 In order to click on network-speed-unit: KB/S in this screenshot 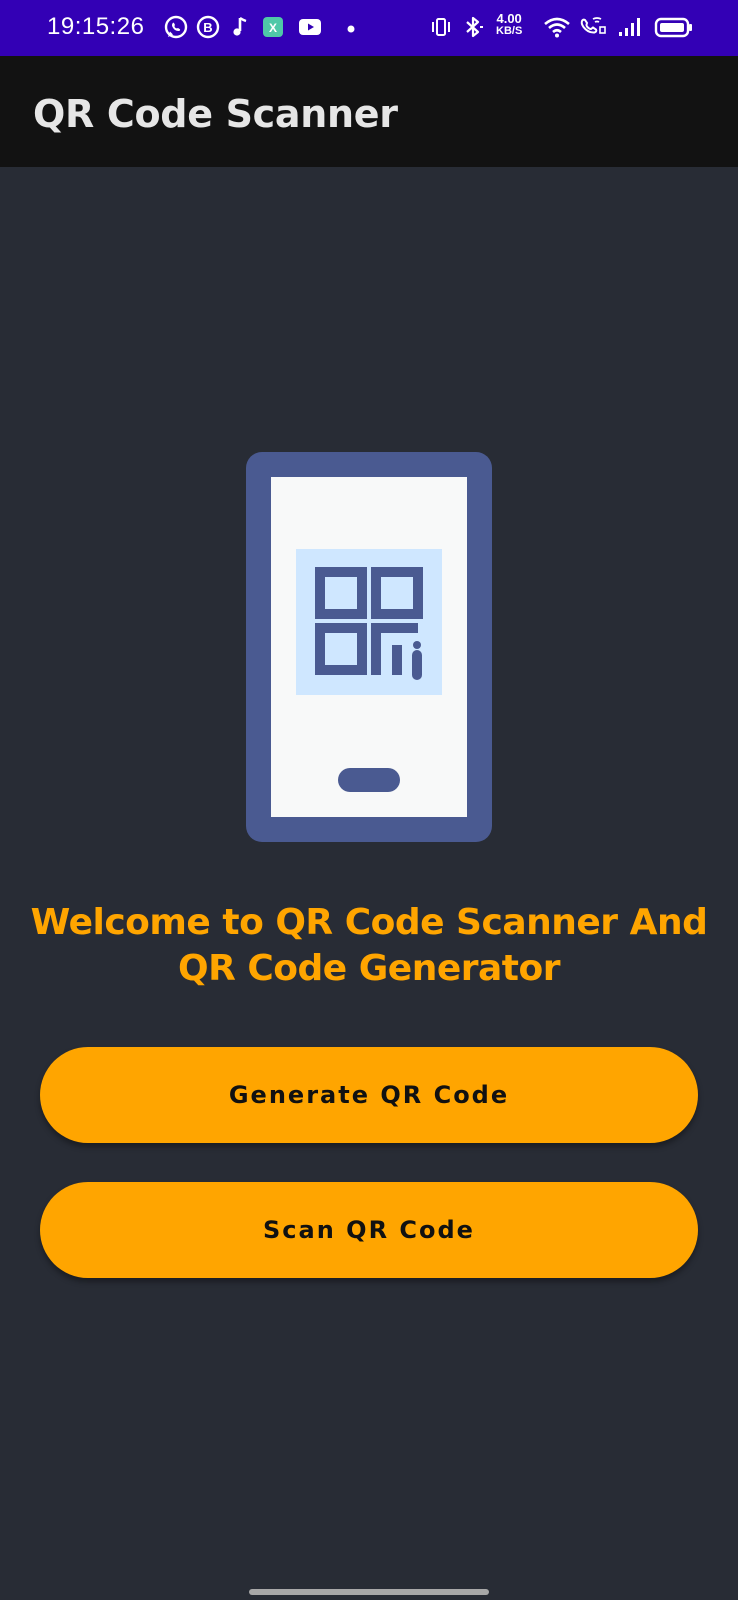, I will do `click(509, 31)`.